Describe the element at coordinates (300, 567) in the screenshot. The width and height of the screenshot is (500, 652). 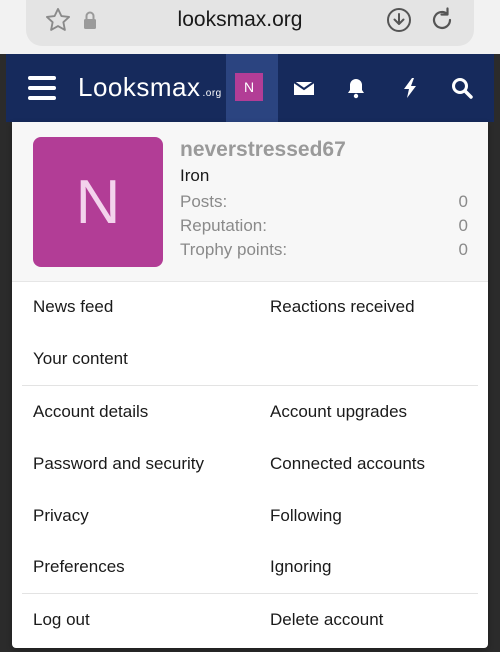
I see `menu-ignoring: Ignoring` at that location.